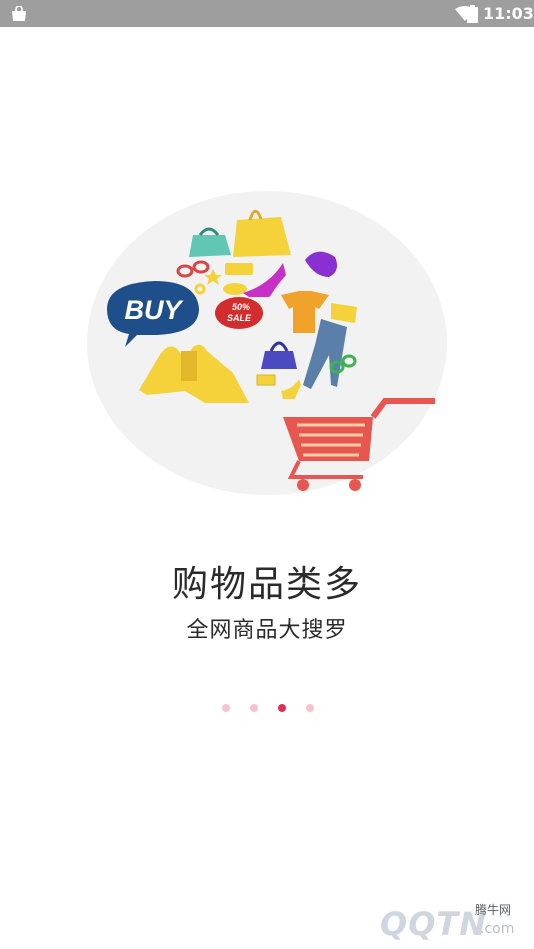 Image resolution: width=534 pixels, height=949 pixels. I want to click on watermark-domain: .com, so click(497, 929).